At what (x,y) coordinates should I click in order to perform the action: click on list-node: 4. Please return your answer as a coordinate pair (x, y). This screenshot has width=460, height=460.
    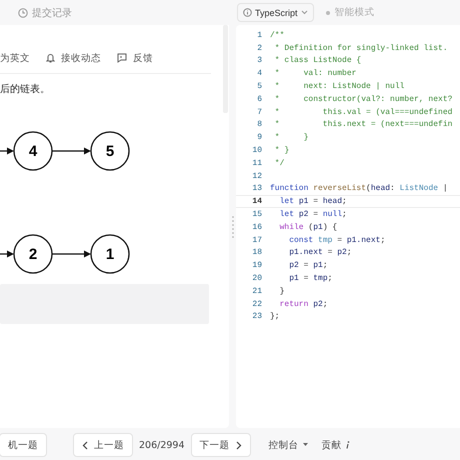
    Looking at the image, I should click on (33, 151).